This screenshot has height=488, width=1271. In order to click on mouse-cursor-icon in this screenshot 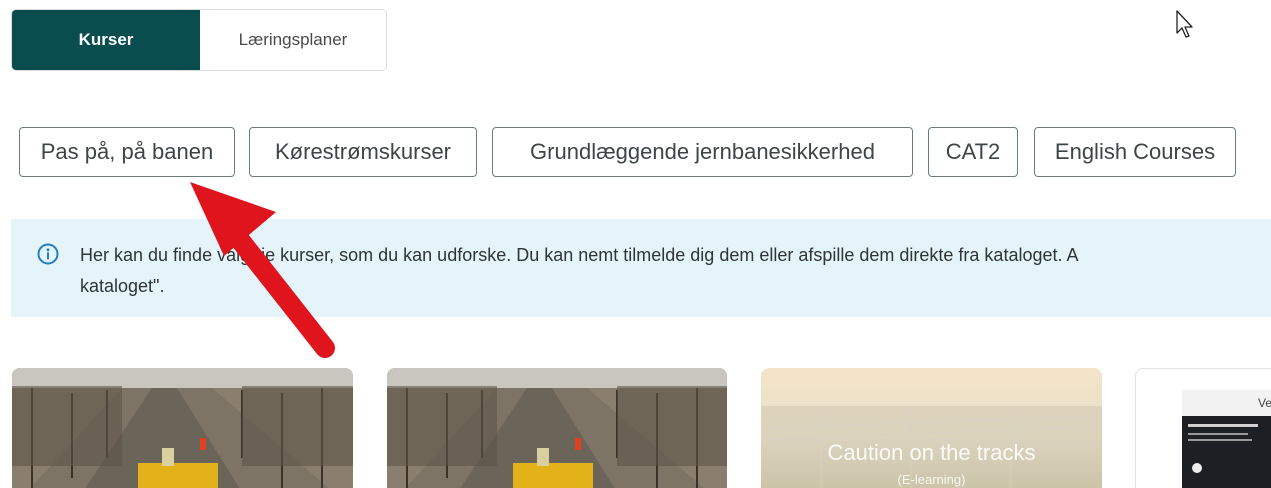, I will do `click(1184, 24)`.